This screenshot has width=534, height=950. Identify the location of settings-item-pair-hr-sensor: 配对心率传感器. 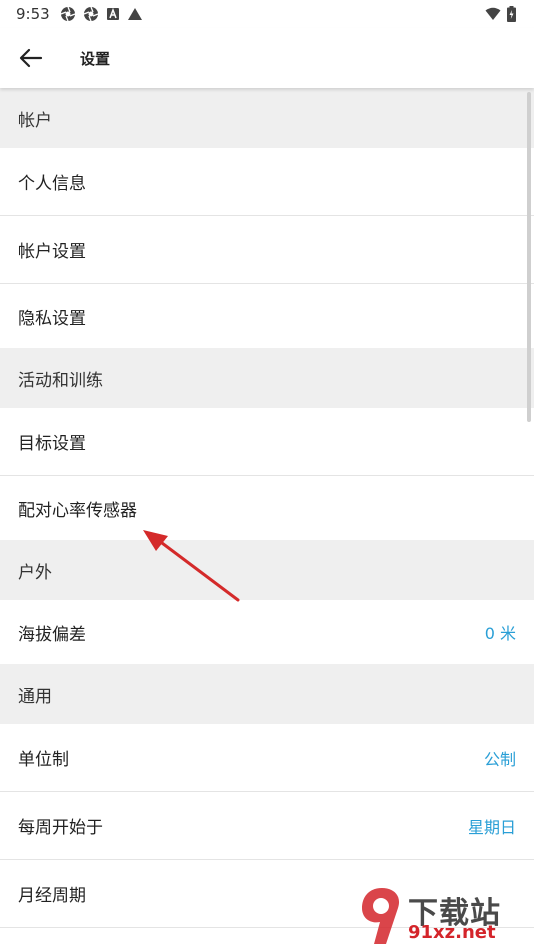
(267, 508).